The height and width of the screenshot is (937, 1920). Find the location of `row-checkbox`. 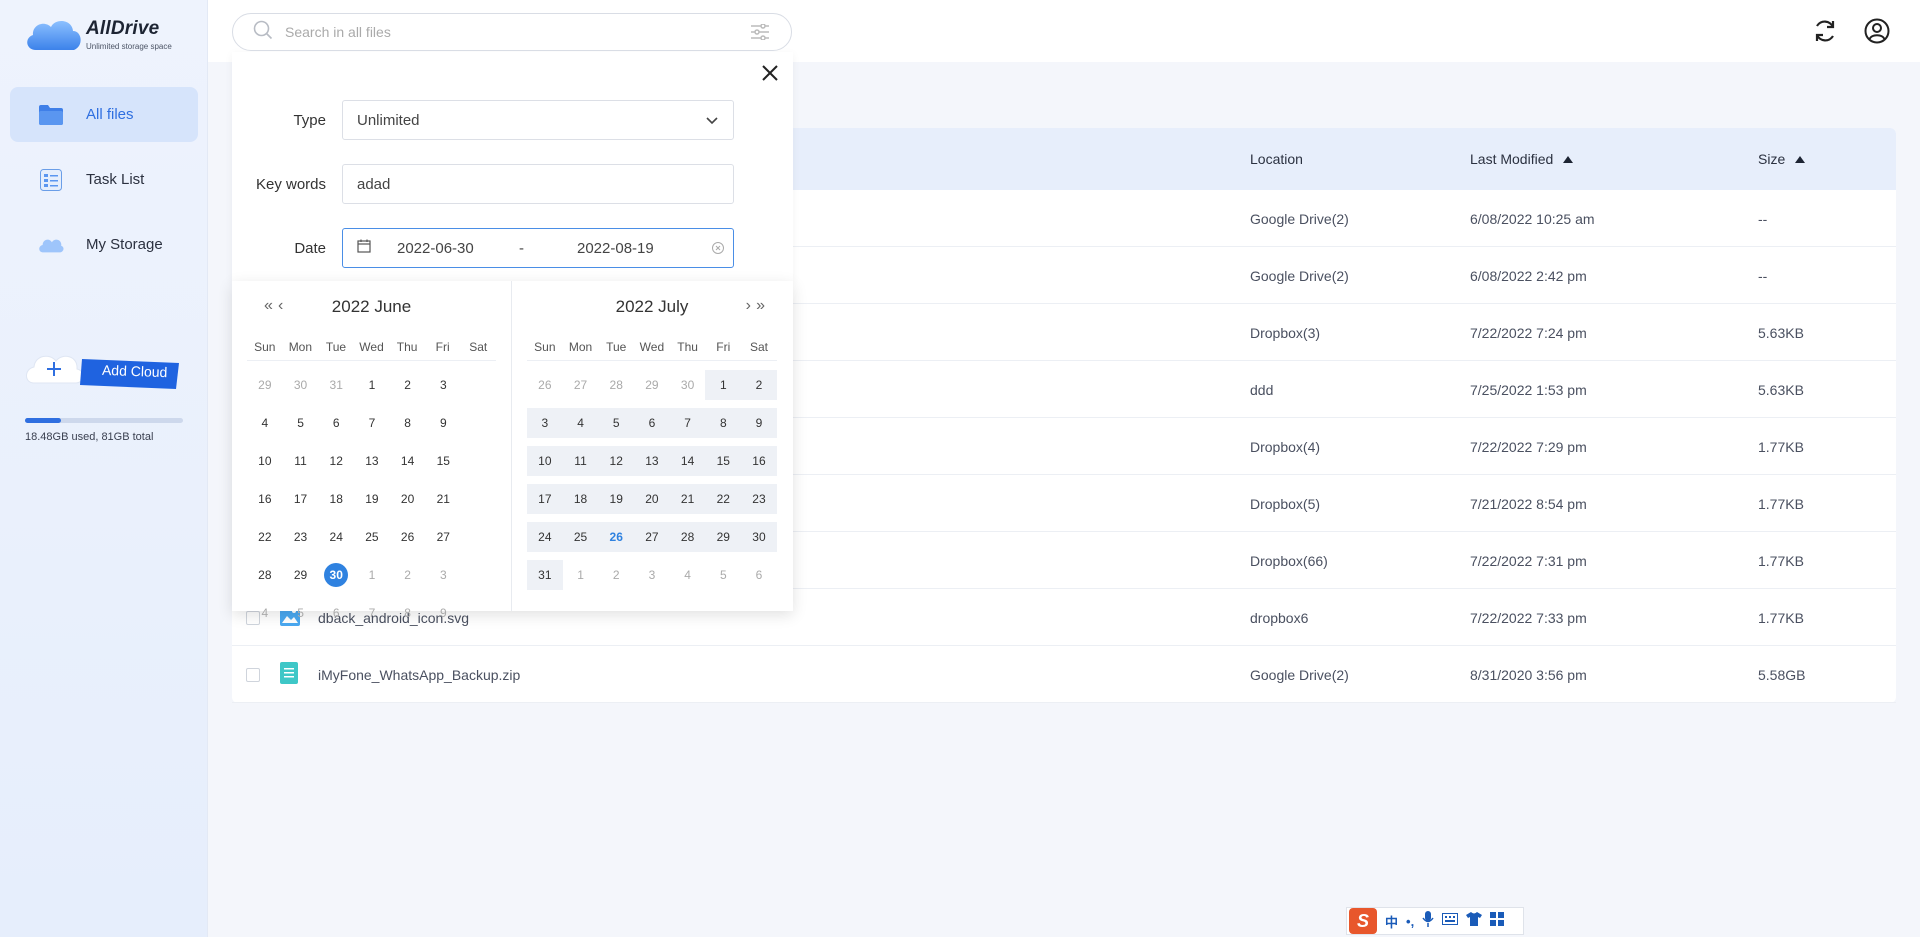

row-checkbox is located at coordinates (253, 674).